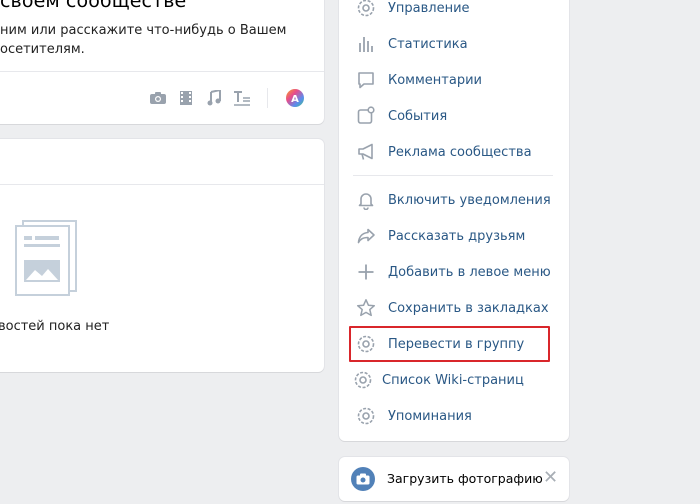 This screenshot has width=700, height=504. What do you see at coordinates (267, 98) in the screenshot?
I see `toolbar-separator` at bounding box center [267, 98].